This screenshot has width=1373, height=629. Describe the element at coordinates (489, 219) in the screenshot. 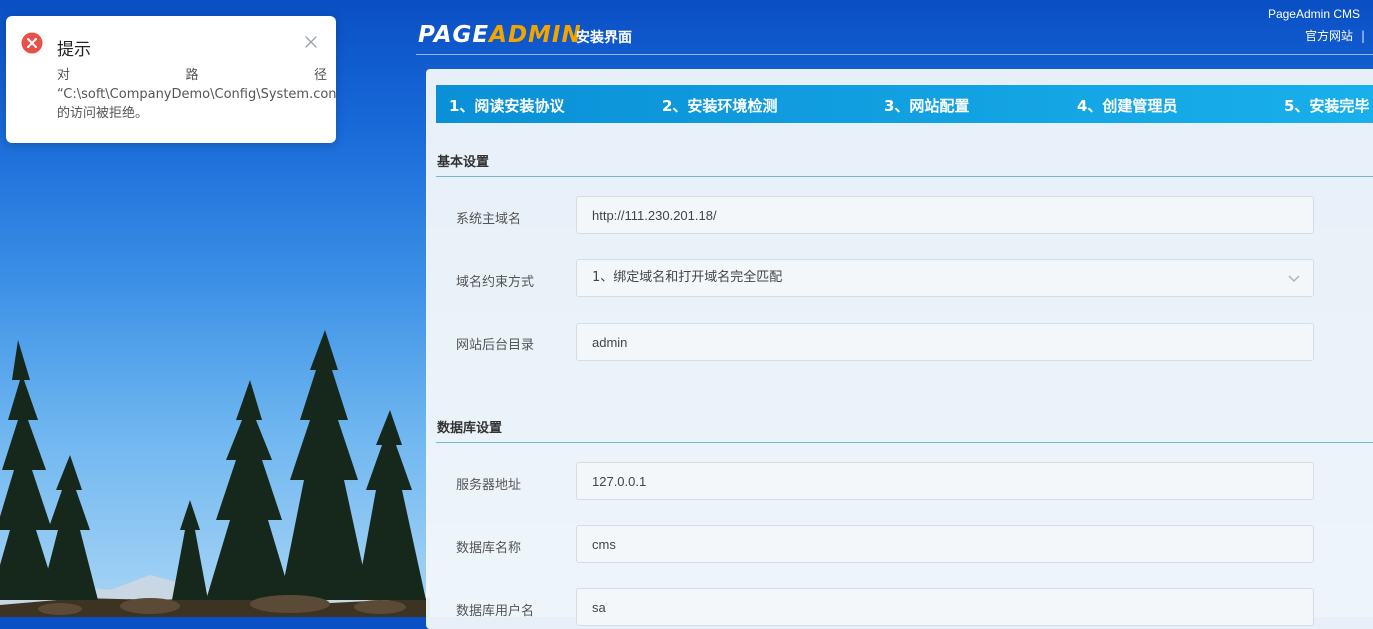

I see `domain-label: 系统主域名` at that location.